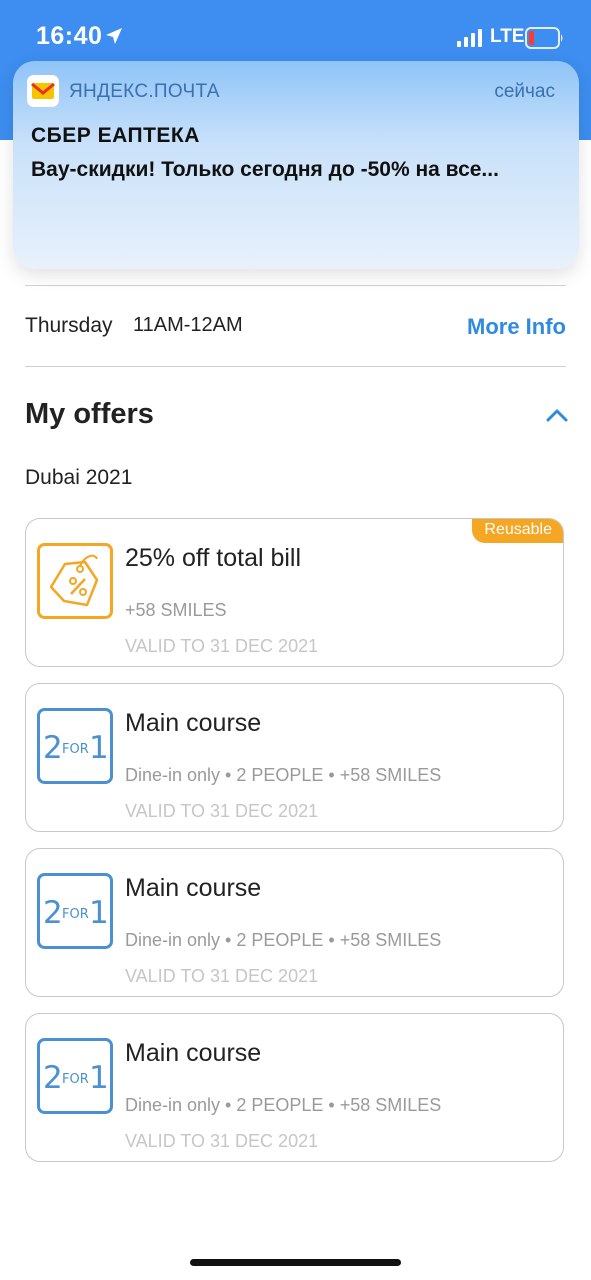 The height and width of the screenshot is (1280, 591). Describe the element at coordinates (188, 325) in the screenshot. I see `hours-time: 11AM-12AM` at that location.